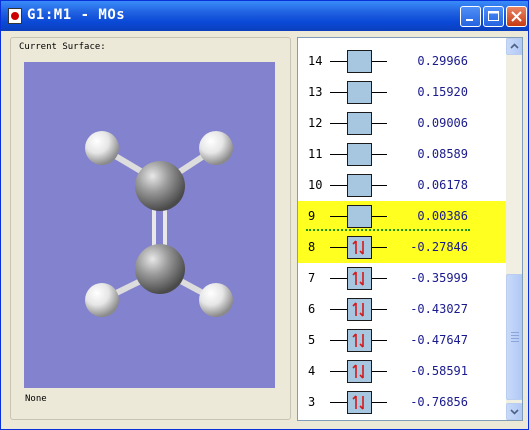  What do you see at coordinates (312, 340) in the screenshot?
I see `mo-number: 5` at bounding box center [312, 340].